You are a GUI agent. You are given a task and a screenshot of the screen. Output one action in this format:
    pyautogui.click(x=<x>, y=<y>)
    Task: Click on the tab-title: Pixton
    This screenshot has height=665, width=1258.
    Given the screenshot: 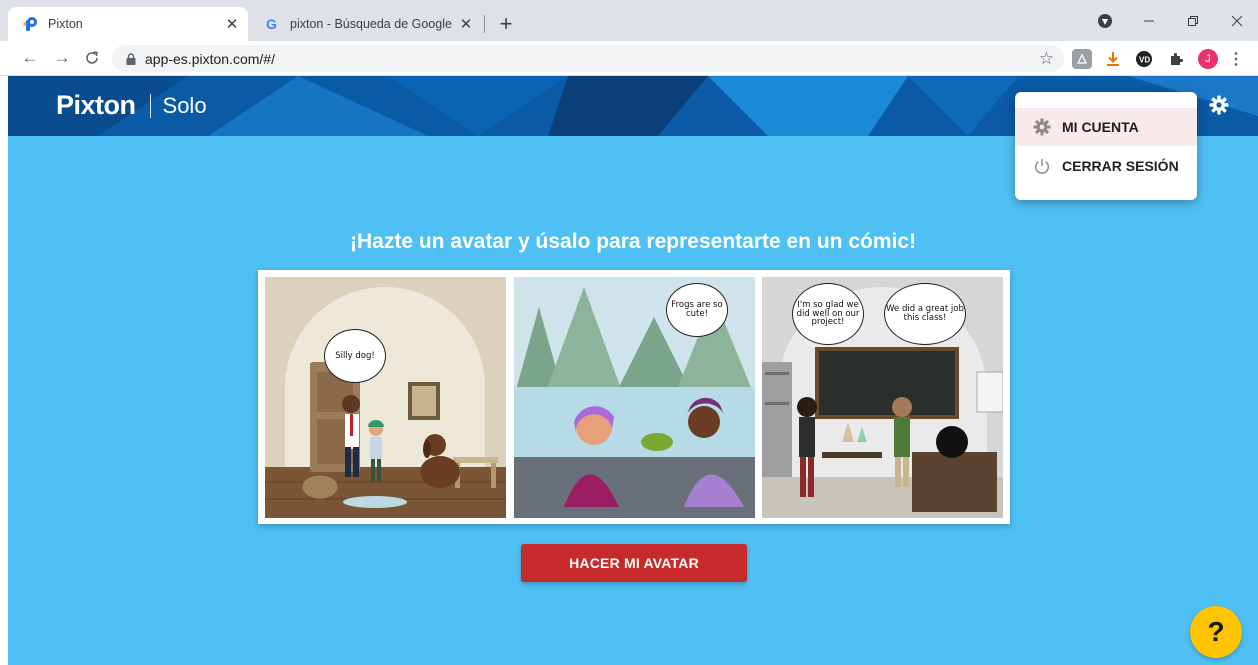 What is the action you would take?
    pyautogui.click(x=65, y=24)
    